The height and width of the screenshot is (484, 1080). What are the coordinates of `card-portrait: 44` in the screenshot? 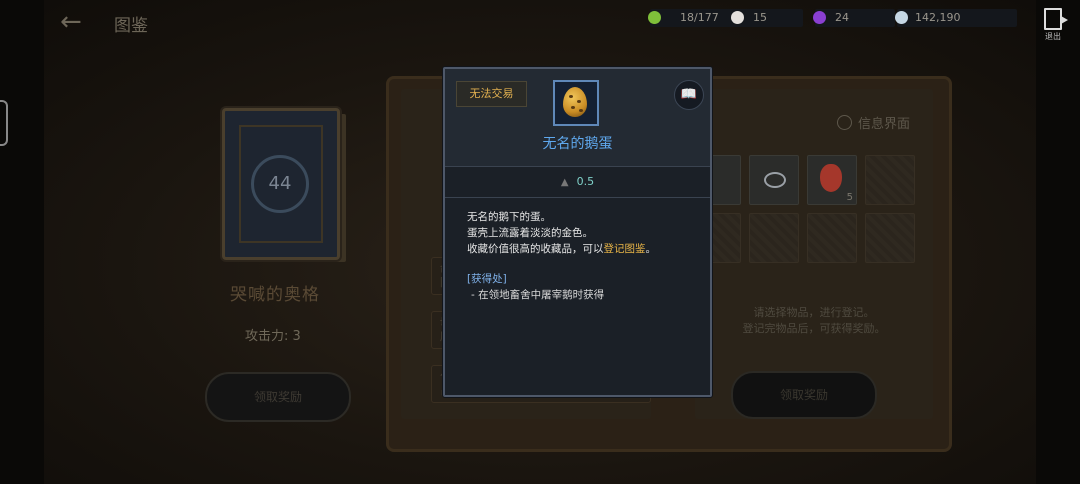 It's located at (281, 184).